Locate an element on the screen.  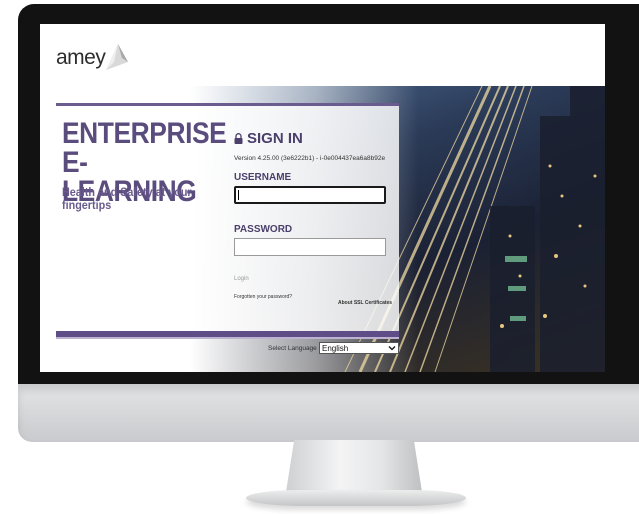
language-selected: English is located at coordinates (335, 348).